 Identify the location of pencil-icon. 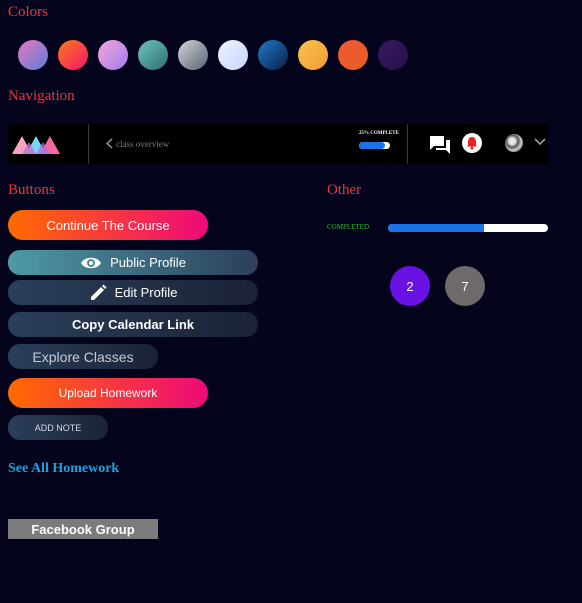
(98, 292).